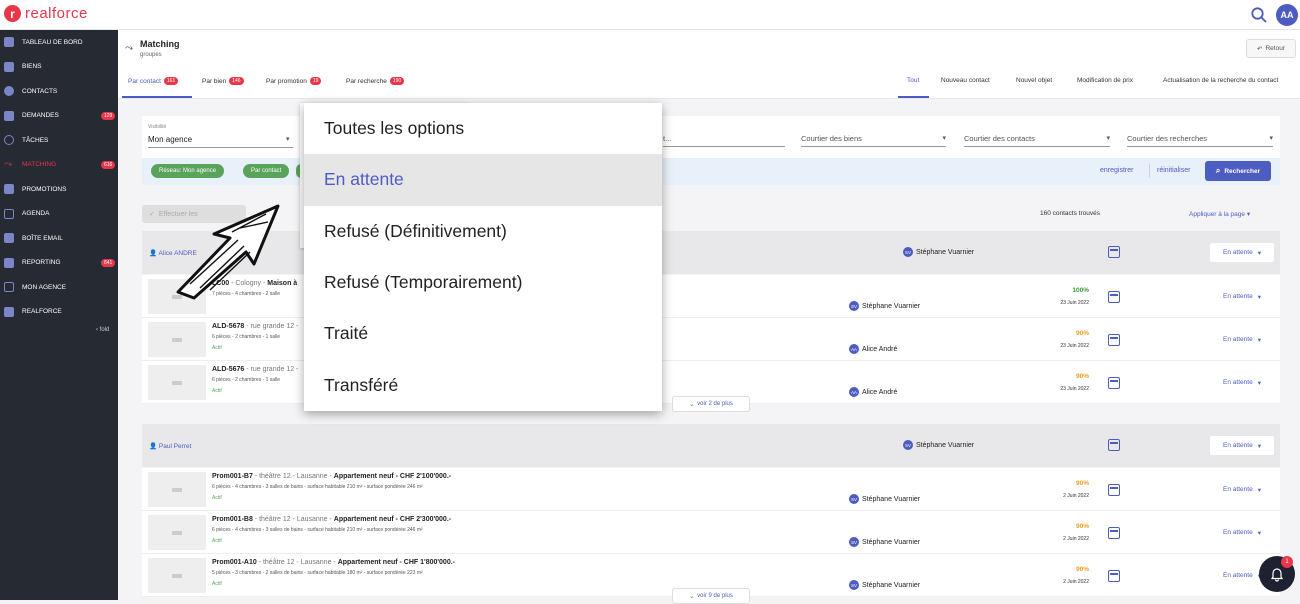 The height and width of the screenshot is (604, 1300). I want to click on show-more-button: ⌄ voir 2 de plus, so click(711, 404).